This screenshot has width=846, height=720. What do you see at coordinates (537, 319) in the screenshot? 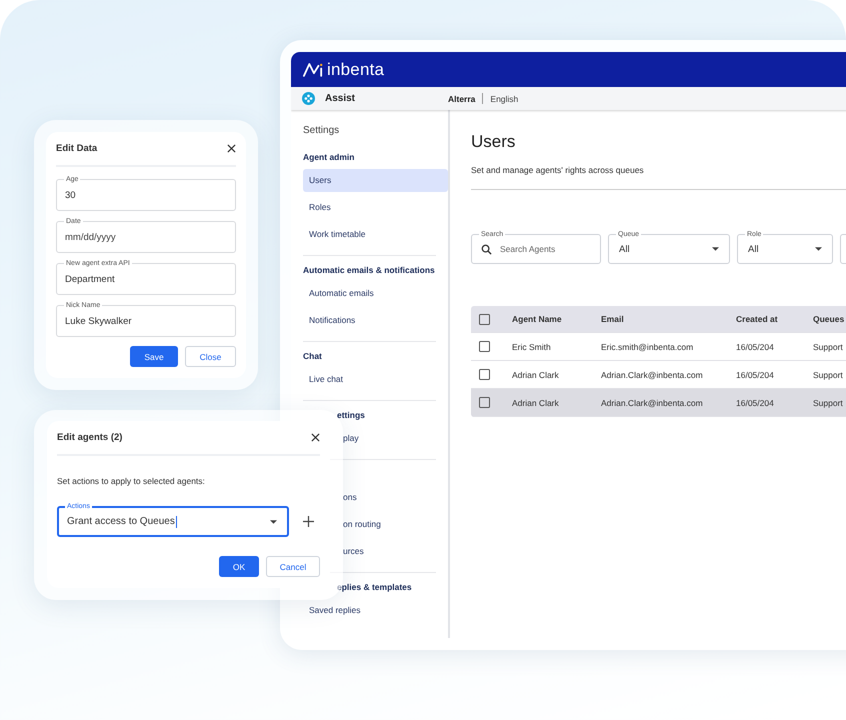
I see `column-header: Agent Name` at bounding box center [537, 319].